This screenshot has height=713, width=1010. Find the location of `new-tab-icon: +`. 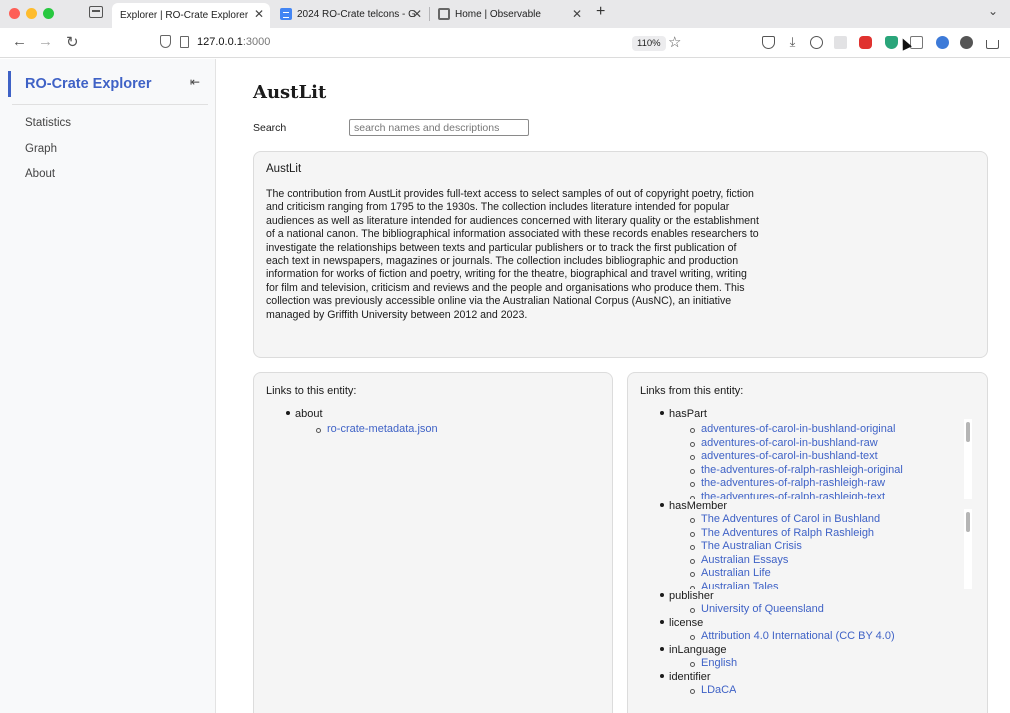

new-tab-icon: + is located at coordinates (600, 12).